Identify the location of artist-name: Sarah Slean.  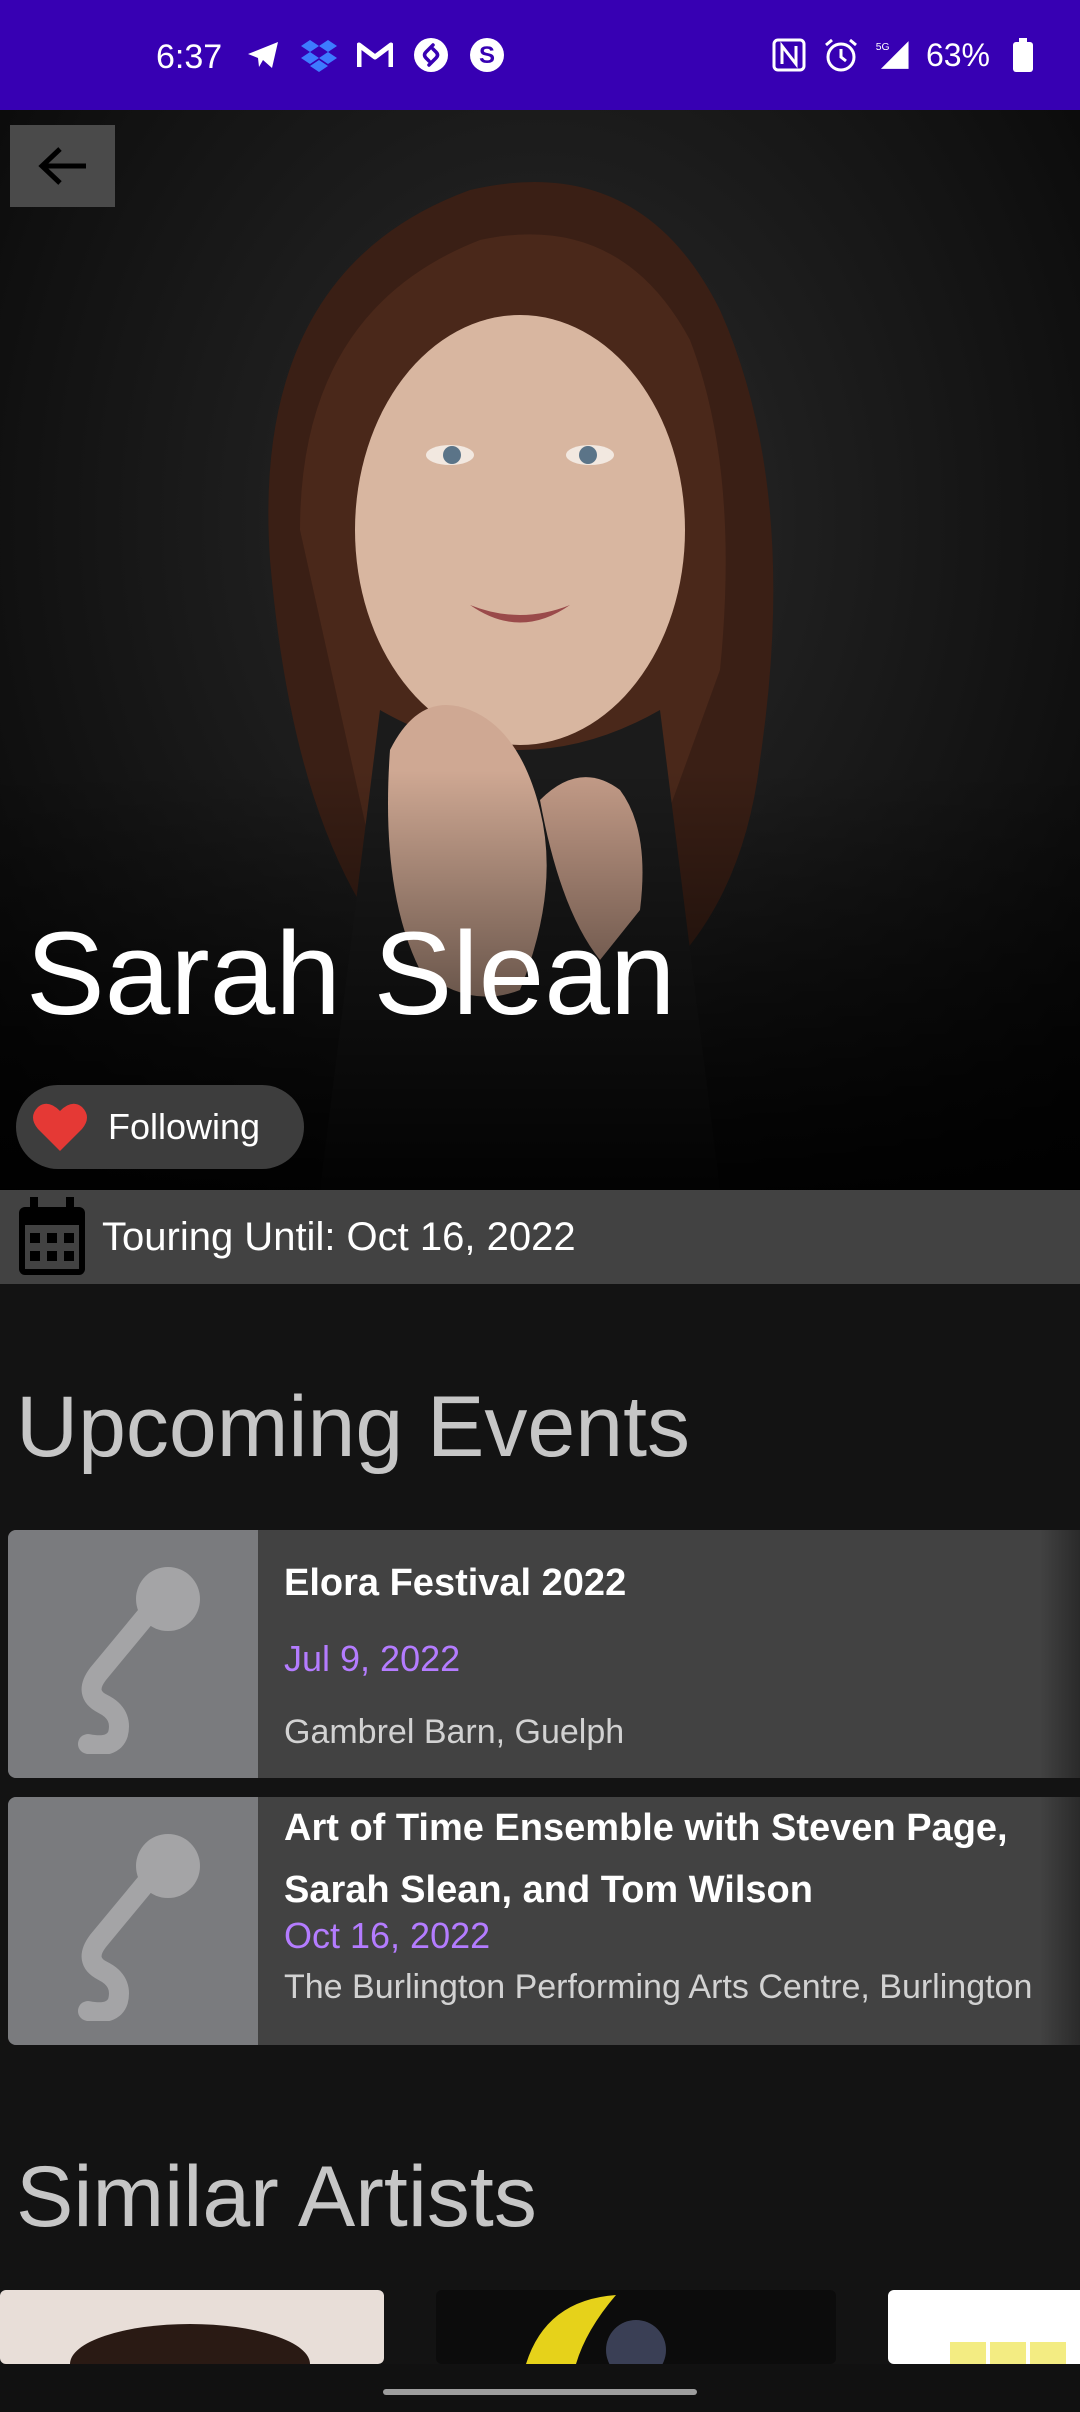
(351, 974).